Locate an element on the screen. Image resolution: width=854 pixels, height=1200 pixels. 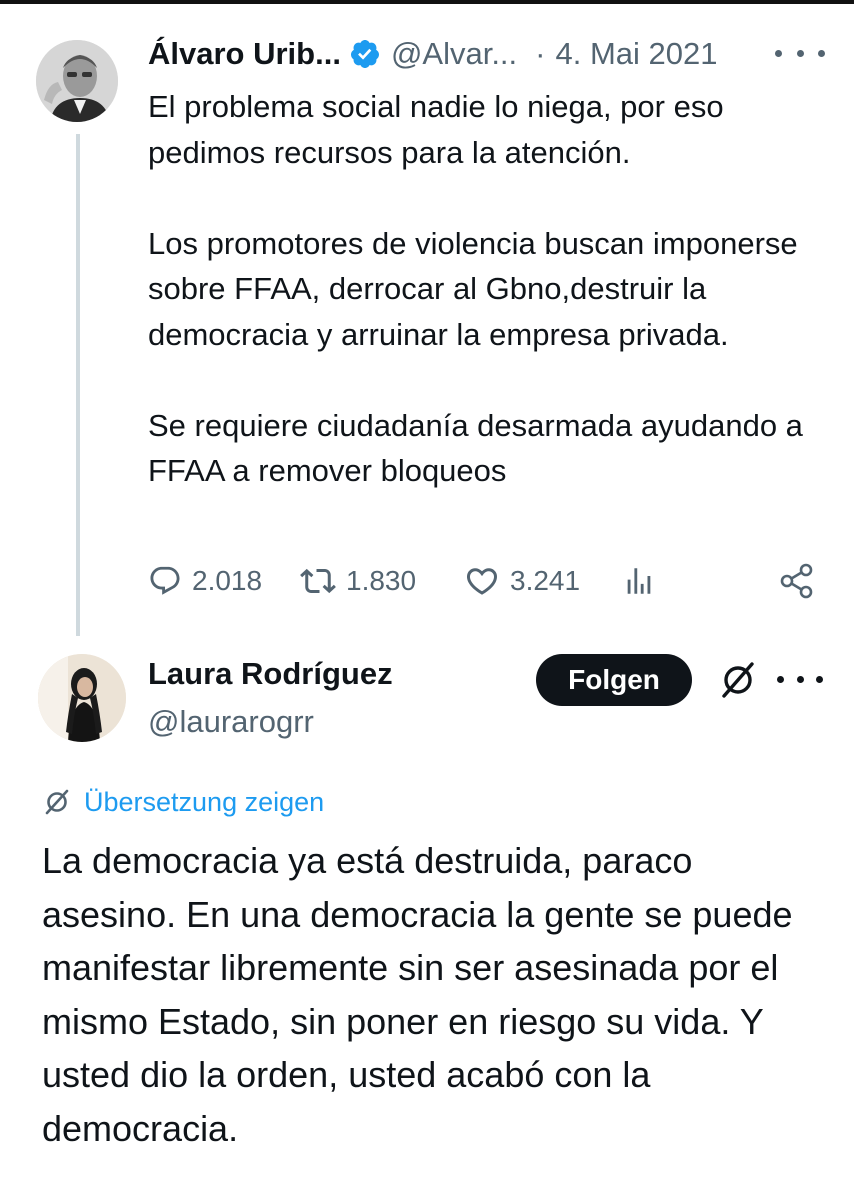
reply-count: 2.018 is located at coordinates (227, 580).